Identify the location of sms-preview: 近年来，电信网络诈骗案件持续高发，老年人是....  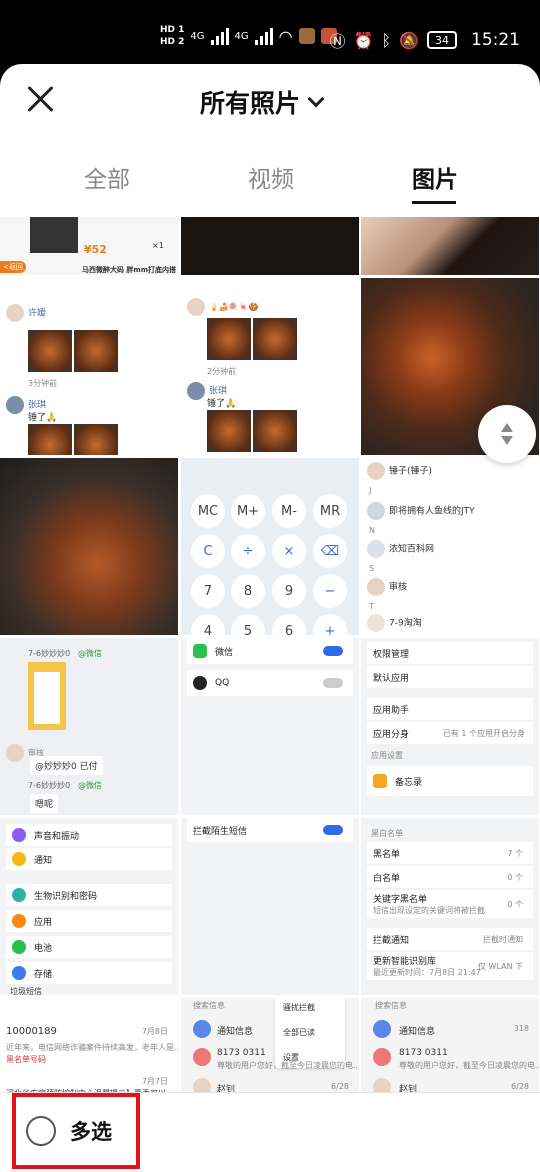
(92, 1047).